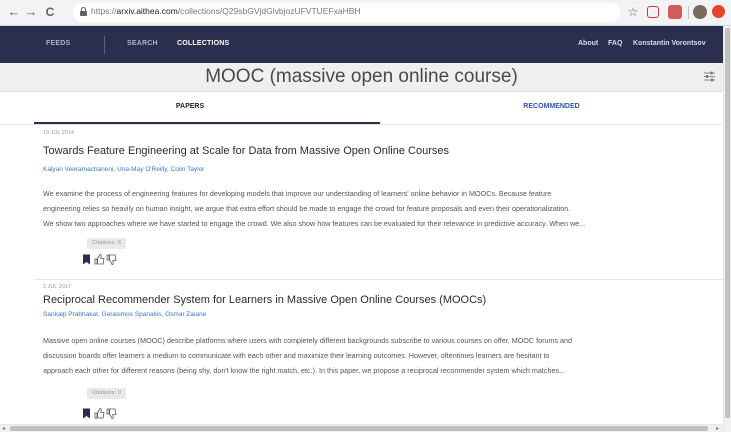  I want to click on horizontal-scroll-thumb, so click(359, 428).